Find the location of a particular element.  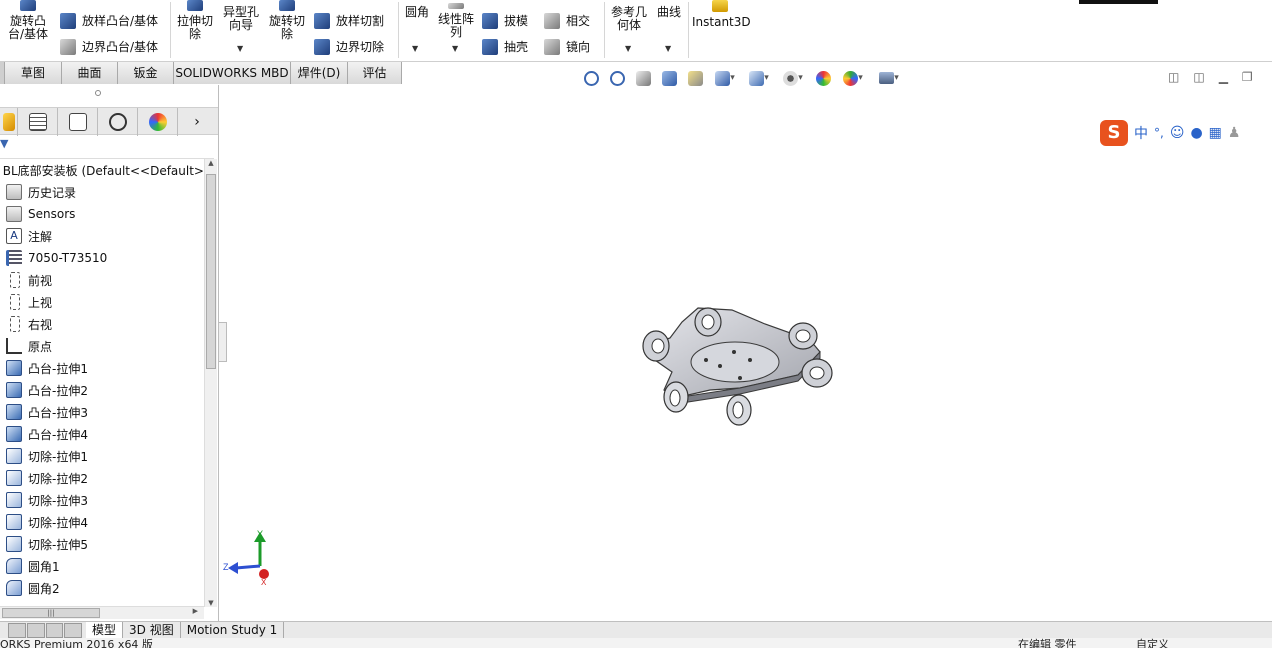

tab-dimxpert-manager is located at coordinates (118, 122).